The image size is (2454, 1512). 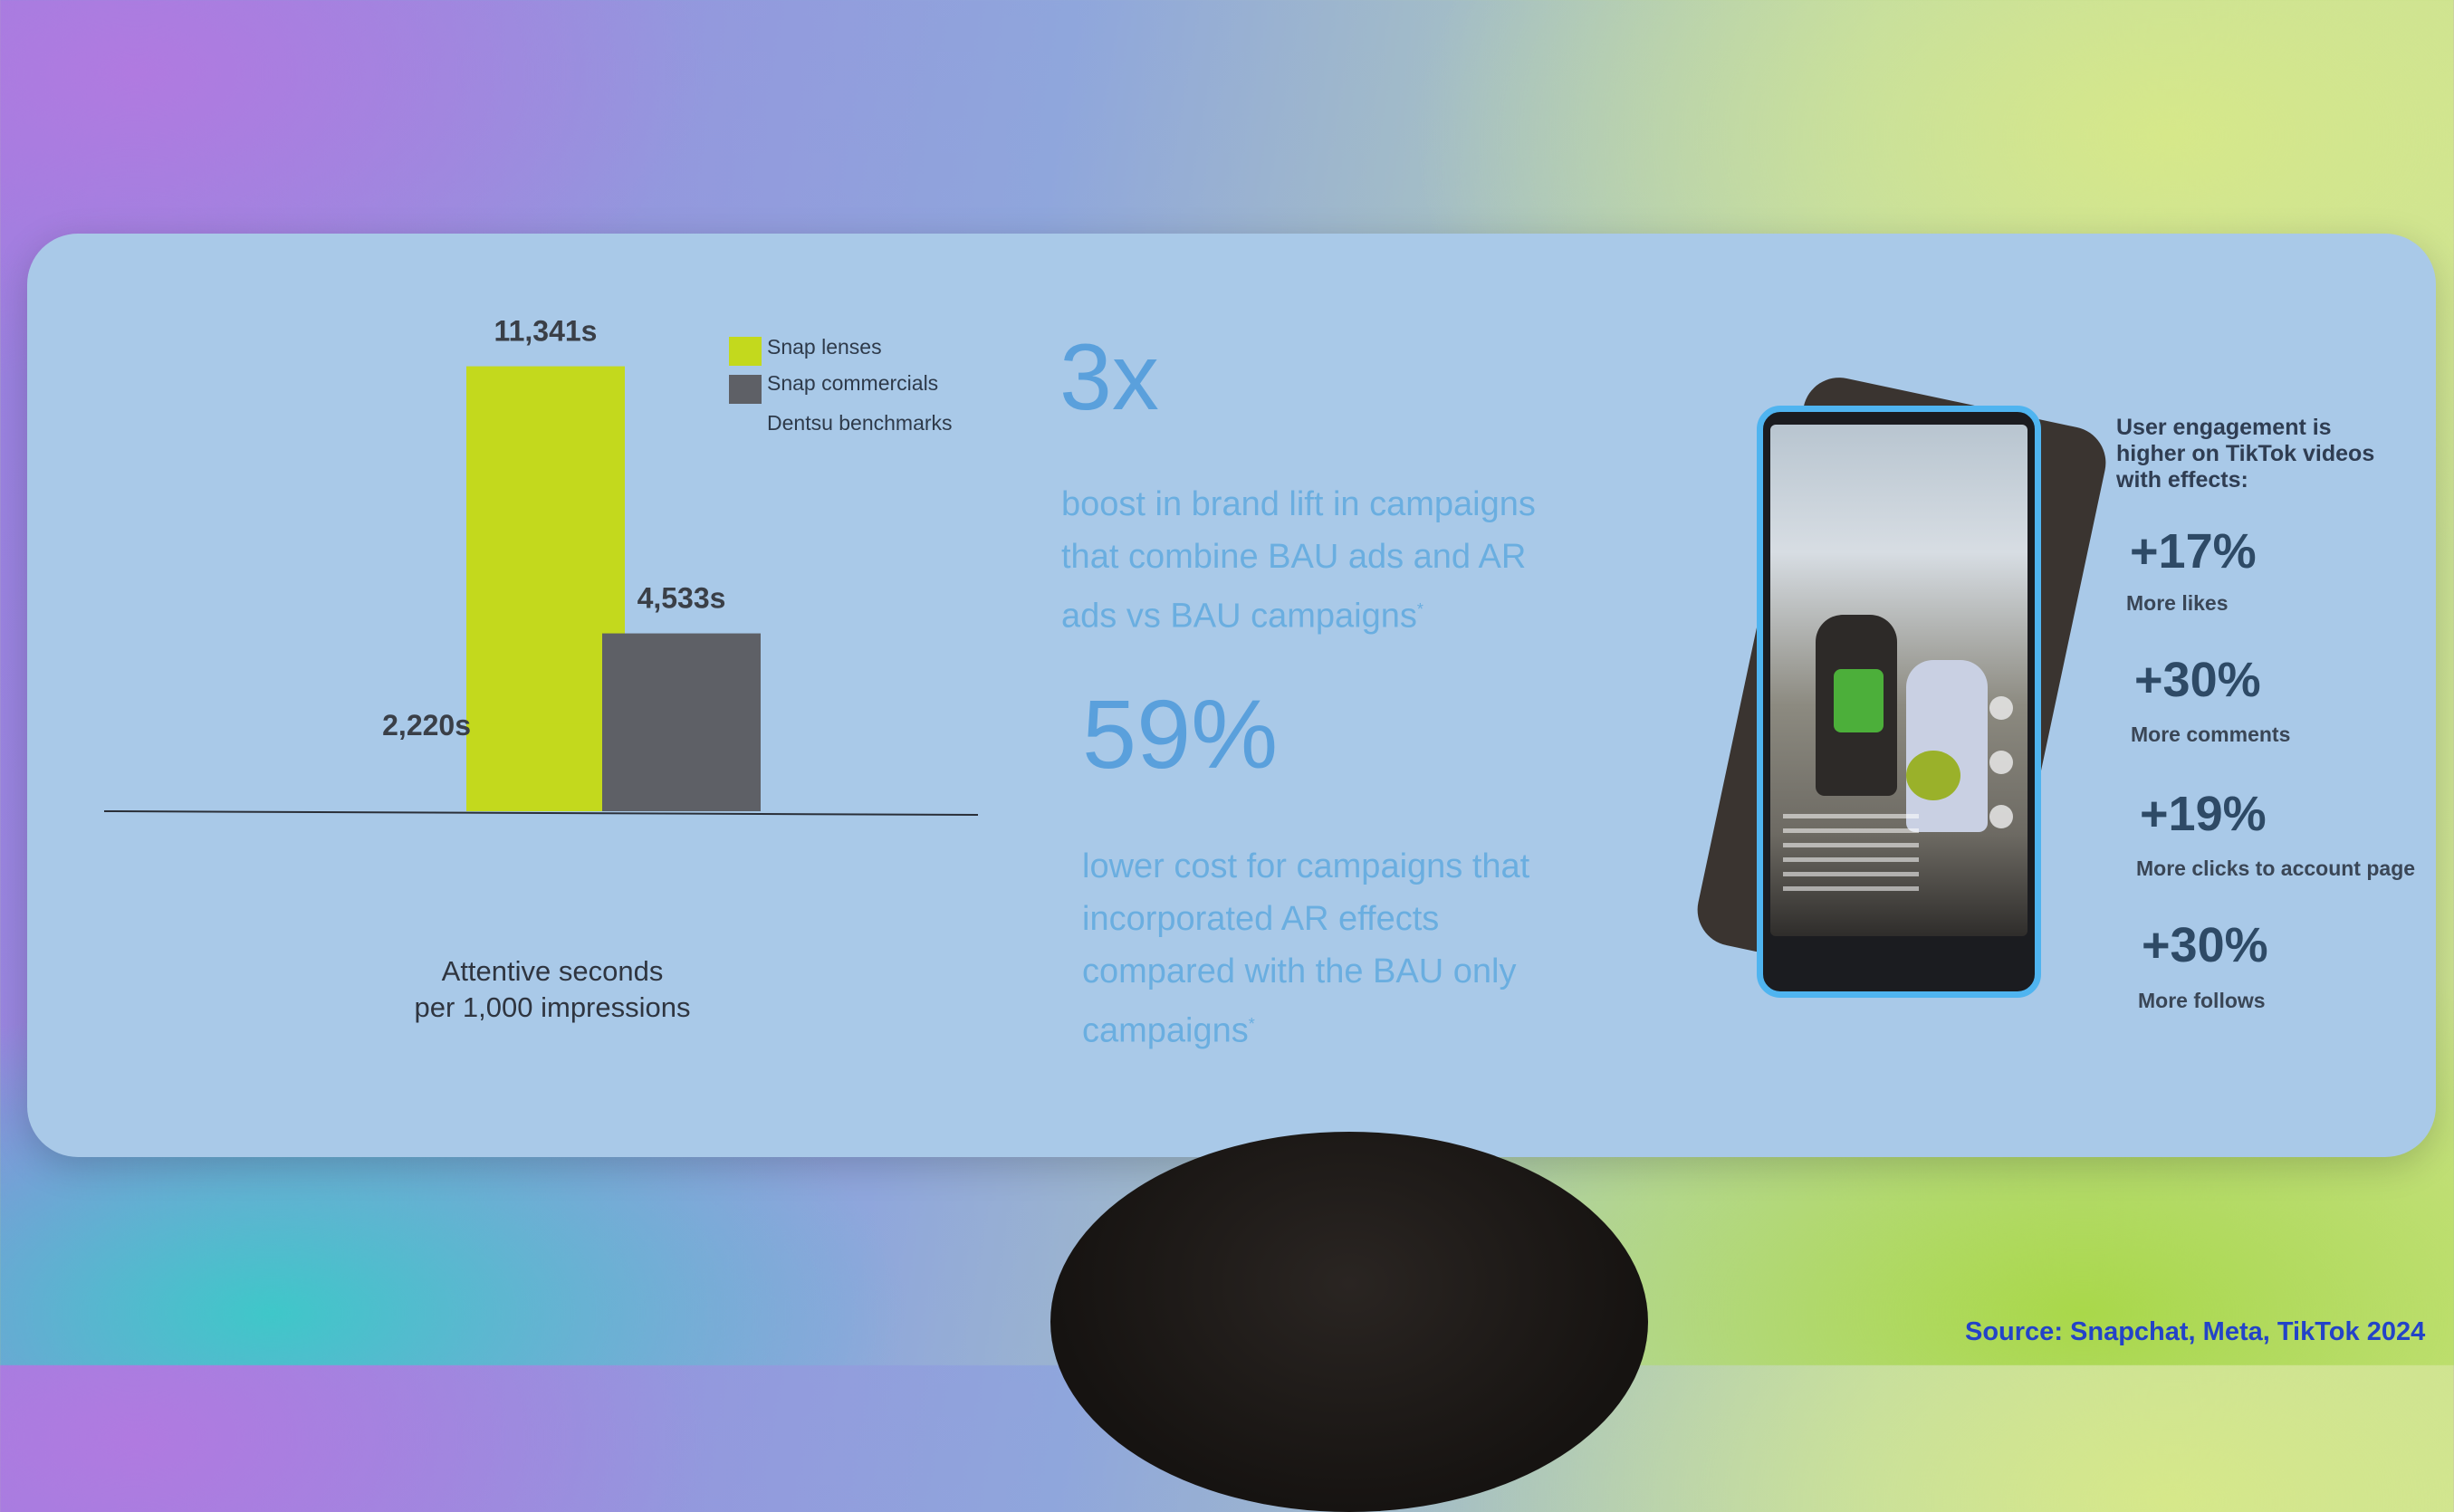 What do you see at coordinates (1109, 377) in the screenshot?
I see `stat1-value: 3x` at bounding box center [1109, 377].